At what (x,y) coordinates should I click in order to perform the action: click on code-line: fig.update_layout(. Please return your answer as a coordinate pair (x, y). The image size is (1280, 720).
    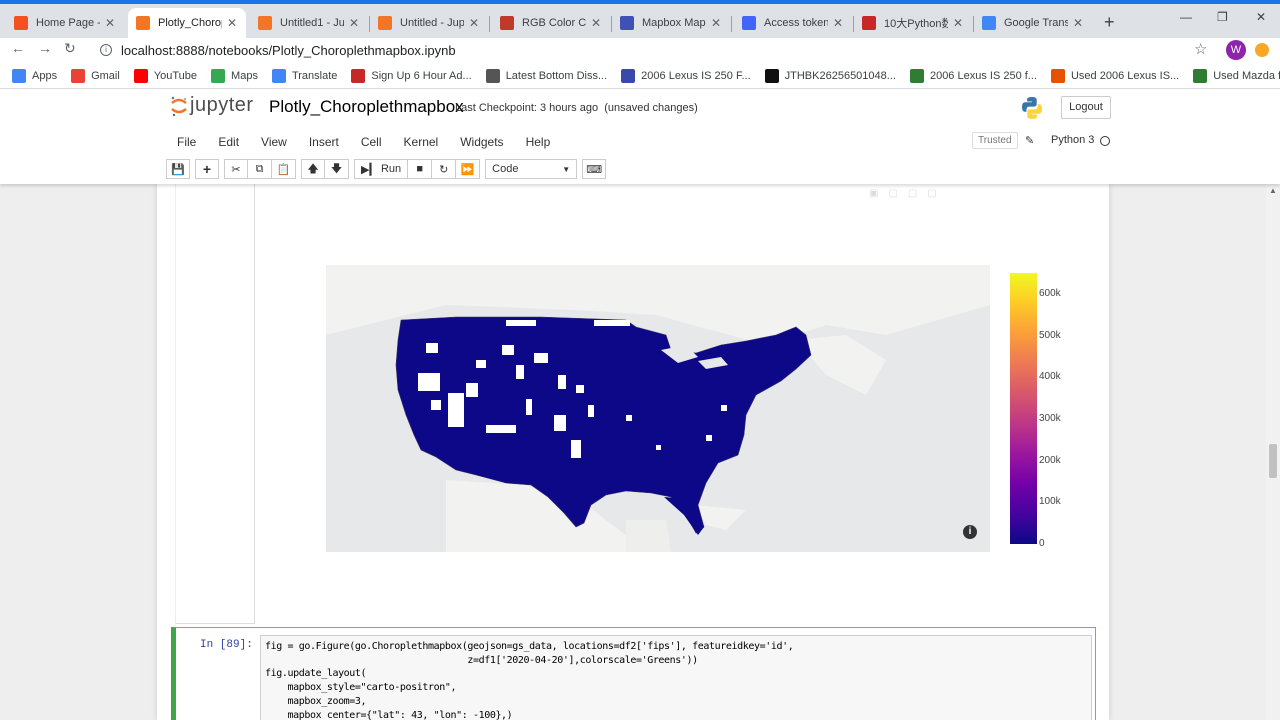
    Looking at the image, I should click on (316, 674).